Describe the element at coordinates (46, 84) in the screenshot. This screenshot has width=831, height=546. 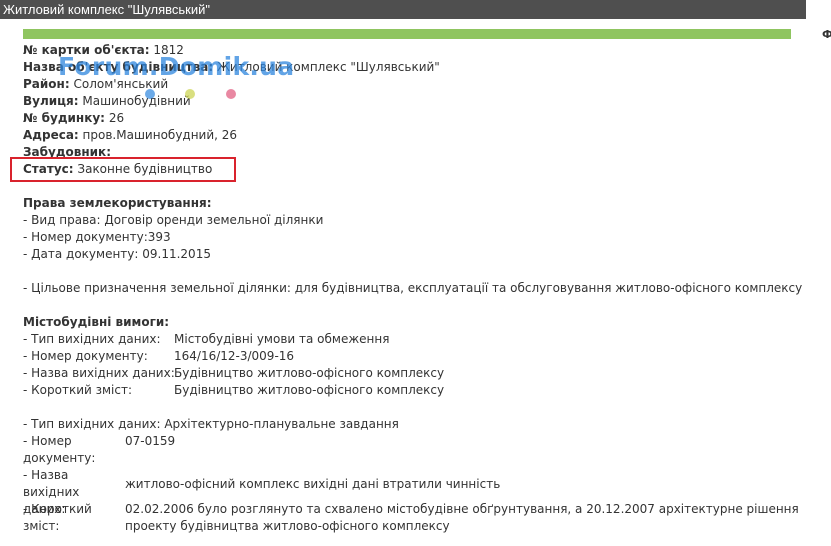
I see `field-label: Район:` at that location.